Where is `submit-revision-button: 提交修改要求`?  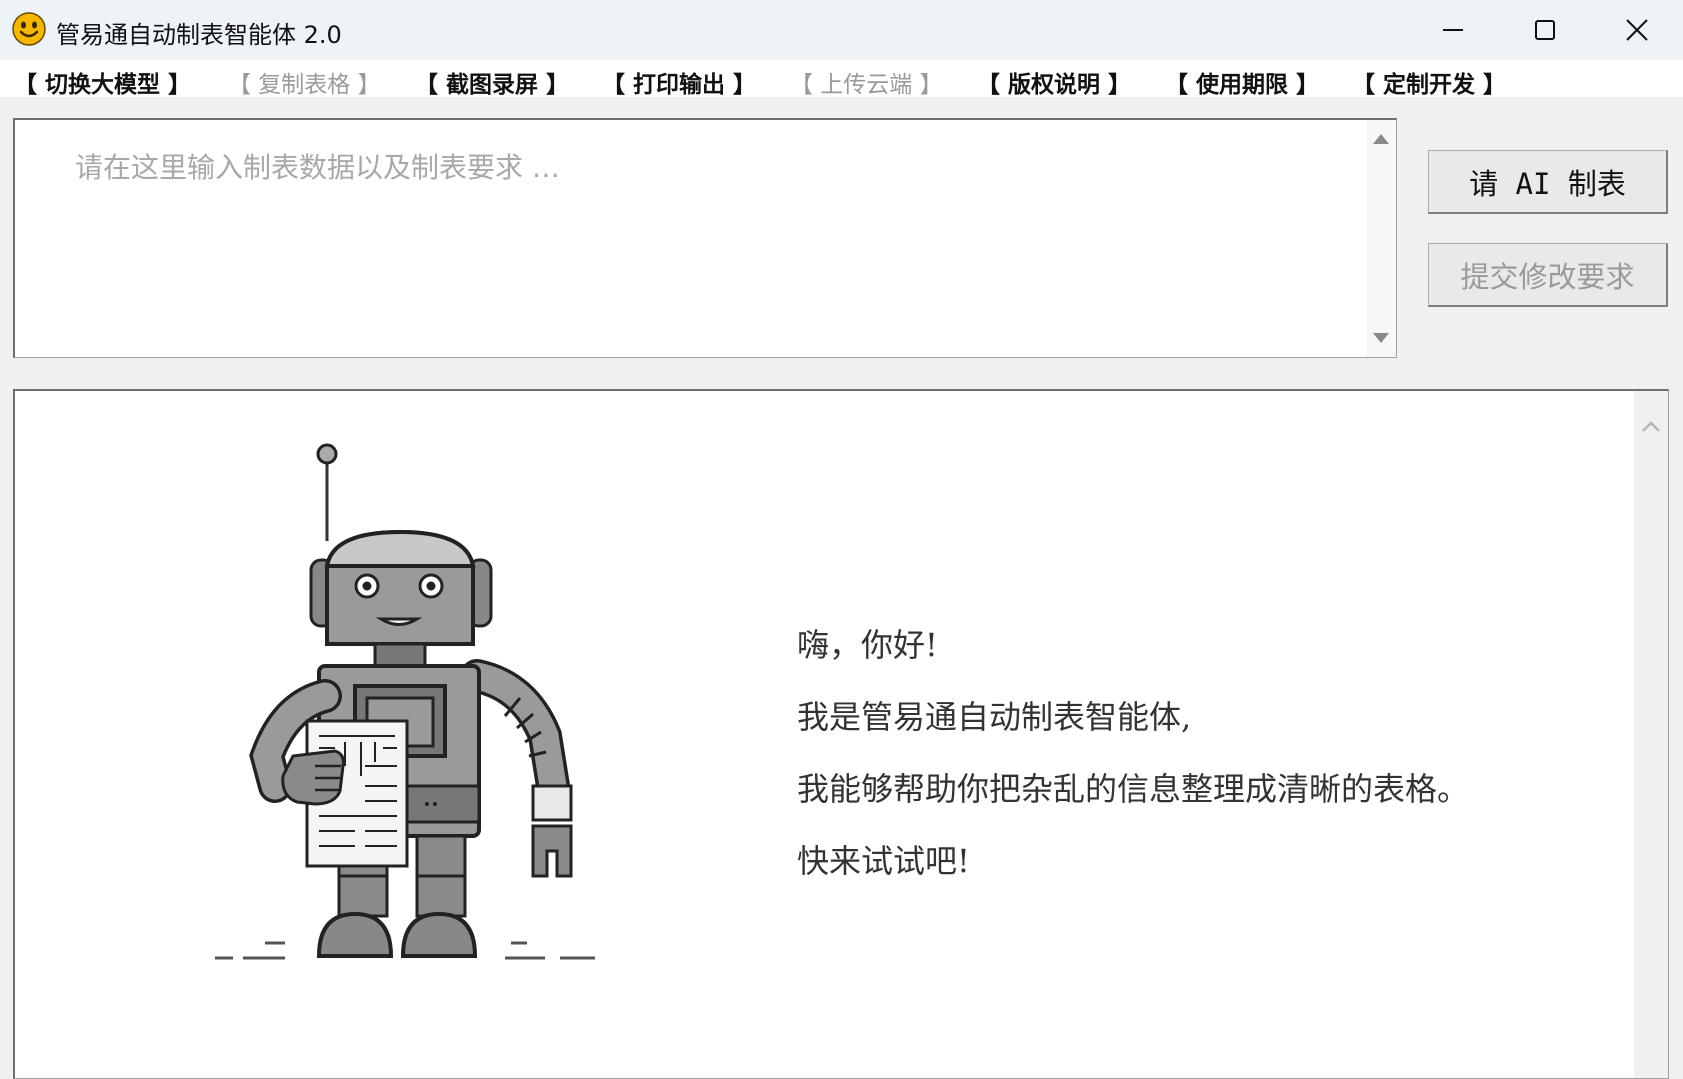 submit-revision-button: 提交修改要求 is located at coordinates (1548, 275).